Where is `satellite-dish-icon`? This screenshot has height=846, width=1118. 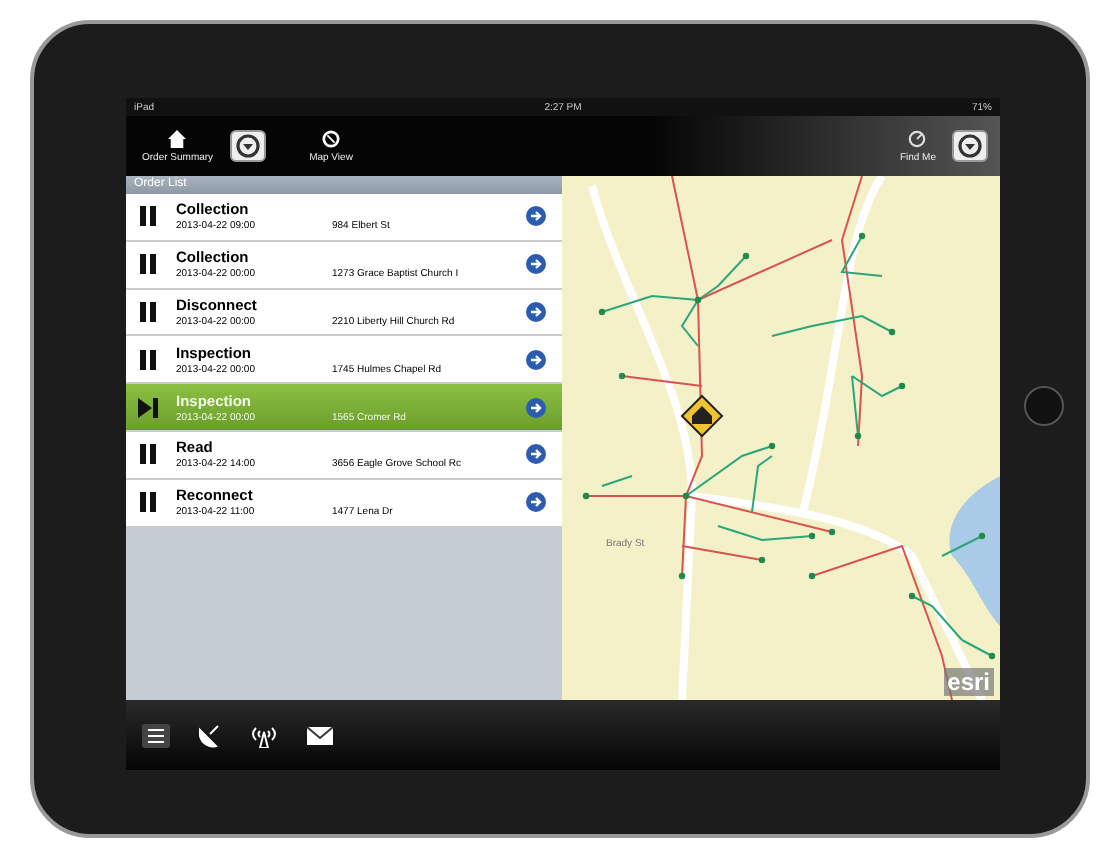
satellite-dish-icon is located at coordinates (210, 735).